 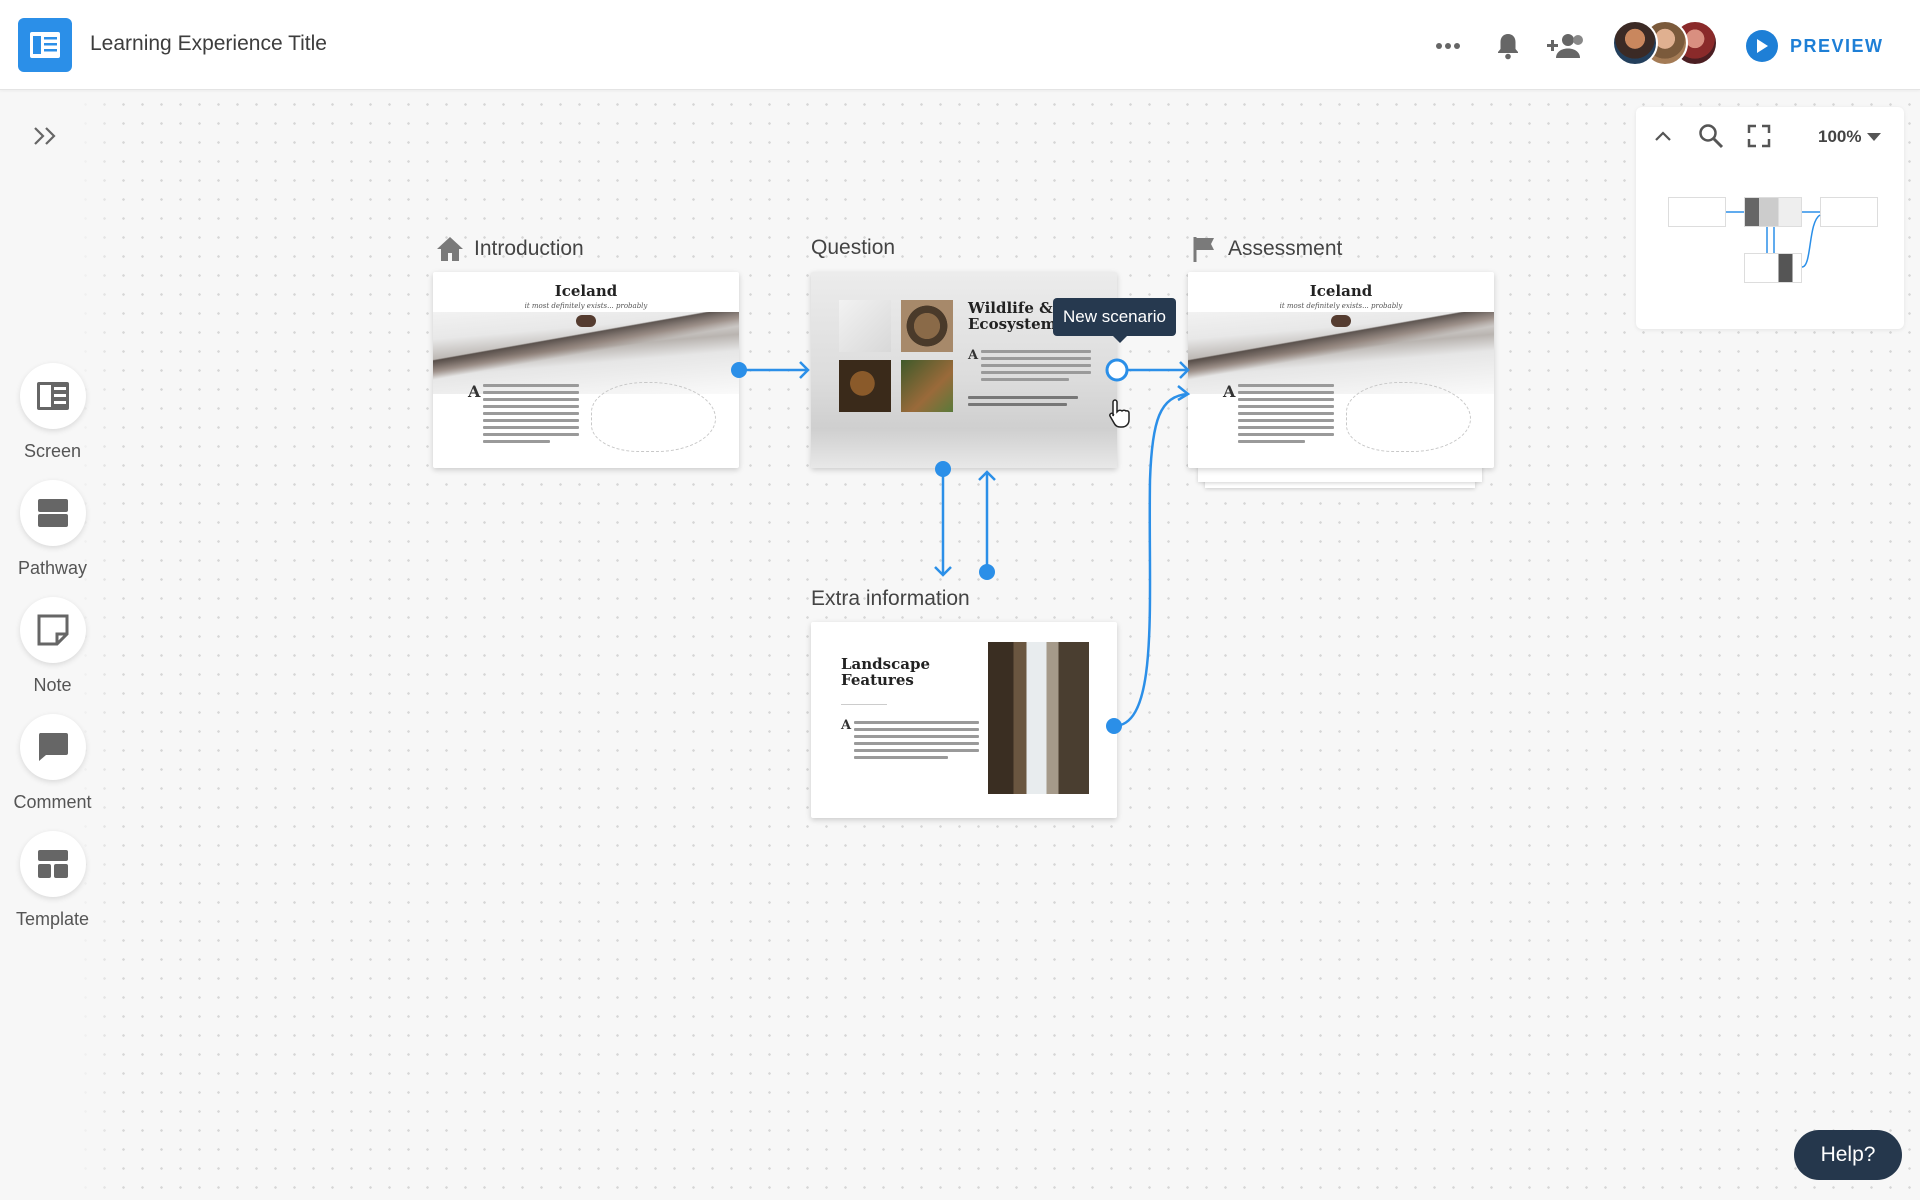 What do you see at coordinates (1773, 239) in the screenshot?
I see `minimap-connectors` at bounding box center [1773, 239].